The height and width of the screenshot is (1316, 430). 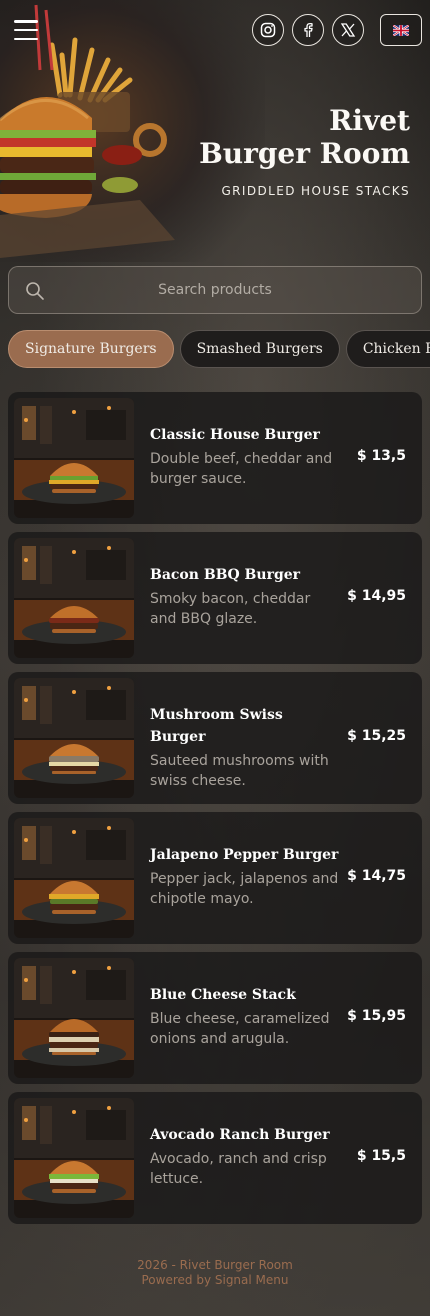 I want to click on facebook-icon, so click(x=308, y=30).